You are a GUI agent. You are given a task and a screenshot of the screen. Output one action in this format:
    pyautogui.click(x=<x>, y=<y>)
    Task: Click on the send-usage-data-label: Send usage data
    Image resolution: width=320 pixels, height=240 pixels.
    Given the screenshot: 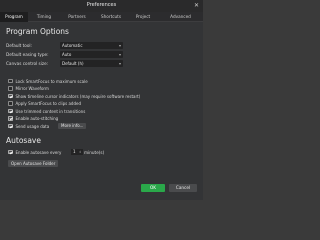 What is the action you would take?
    pyautogui.click(x=32, y=126)
    